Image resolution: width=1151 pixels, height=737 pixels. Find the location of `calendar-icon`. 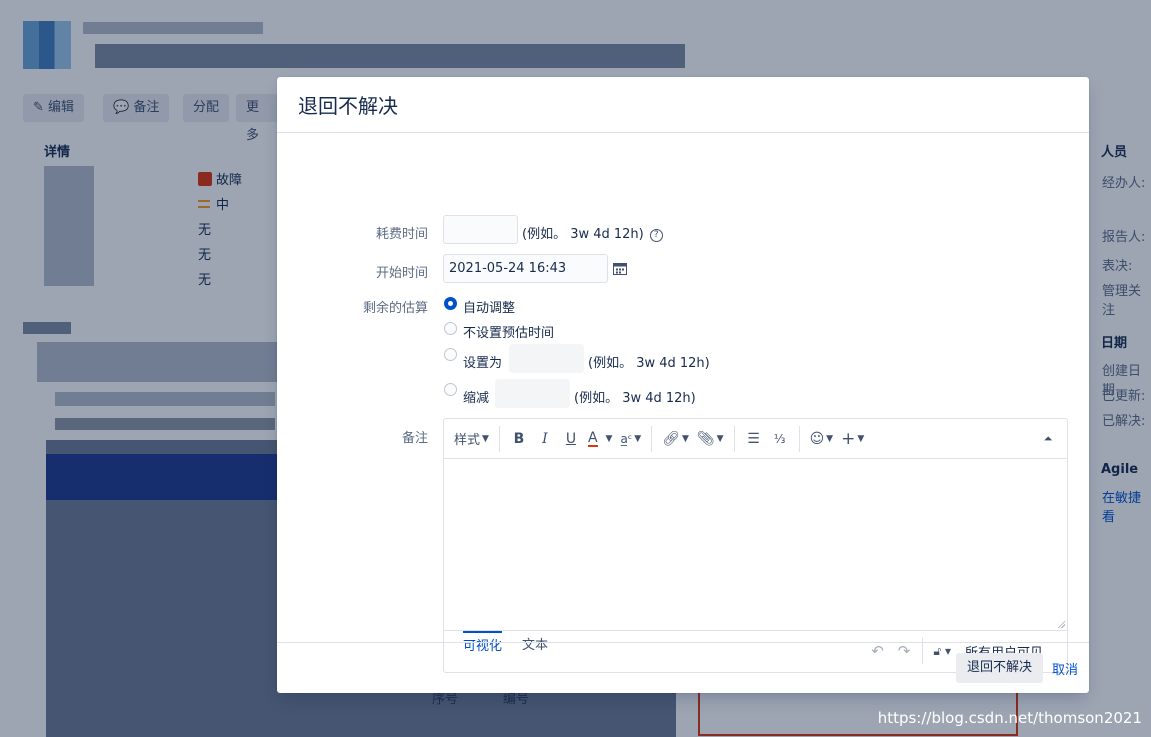

calendar-icon is located at coordinates (620, 268).